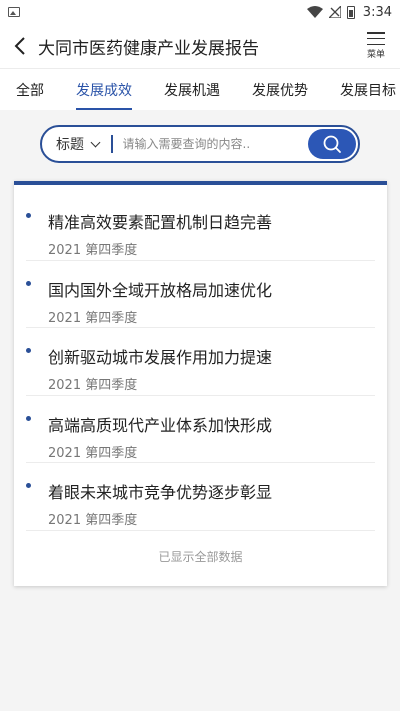 The image size is (400, 711). I want to click on tab-opportunities: 发展机遇, so click(192, 89).